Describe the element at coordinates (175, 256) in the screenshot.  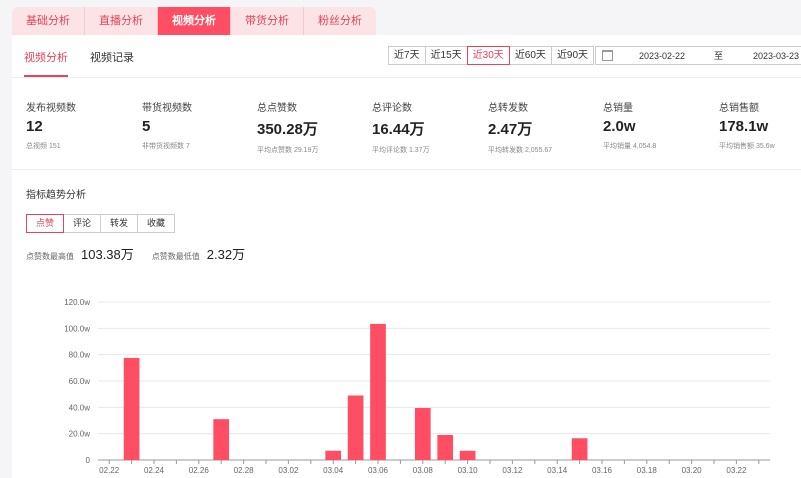
I see `min-label: 点赞数最低值` at that location.